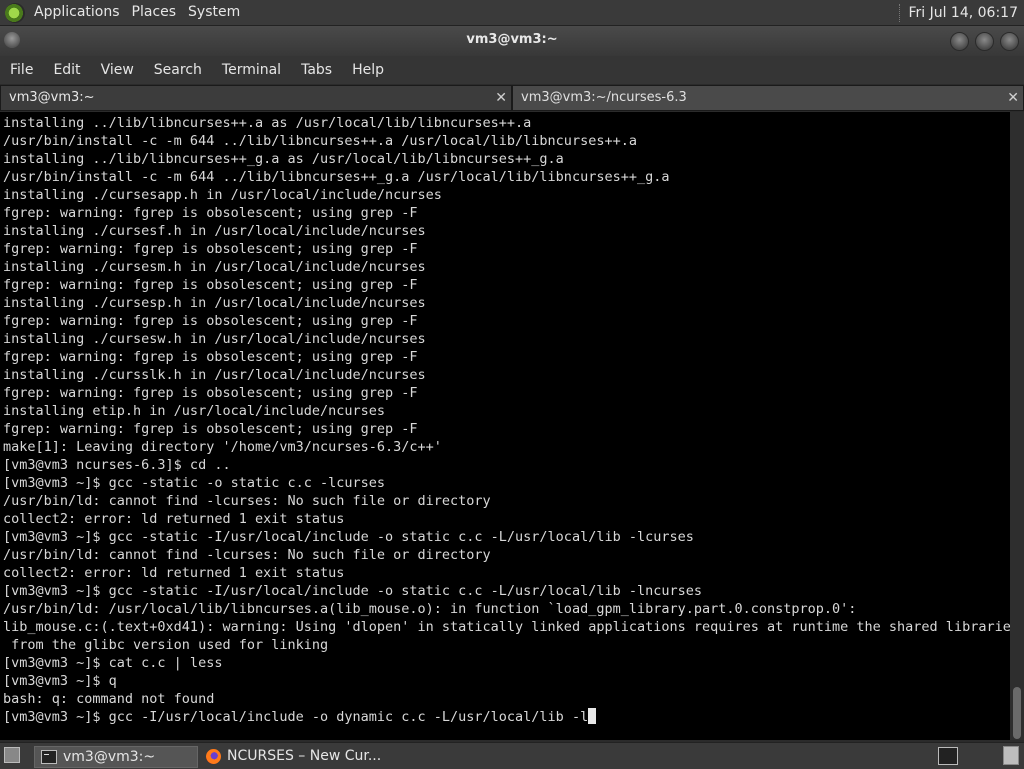 The height and width of the screenshot is (769, 1024). What do you see at coordinates (1011, 755) in the screenshot?
I see `trash-icon` at bounding box center [1011, 755].